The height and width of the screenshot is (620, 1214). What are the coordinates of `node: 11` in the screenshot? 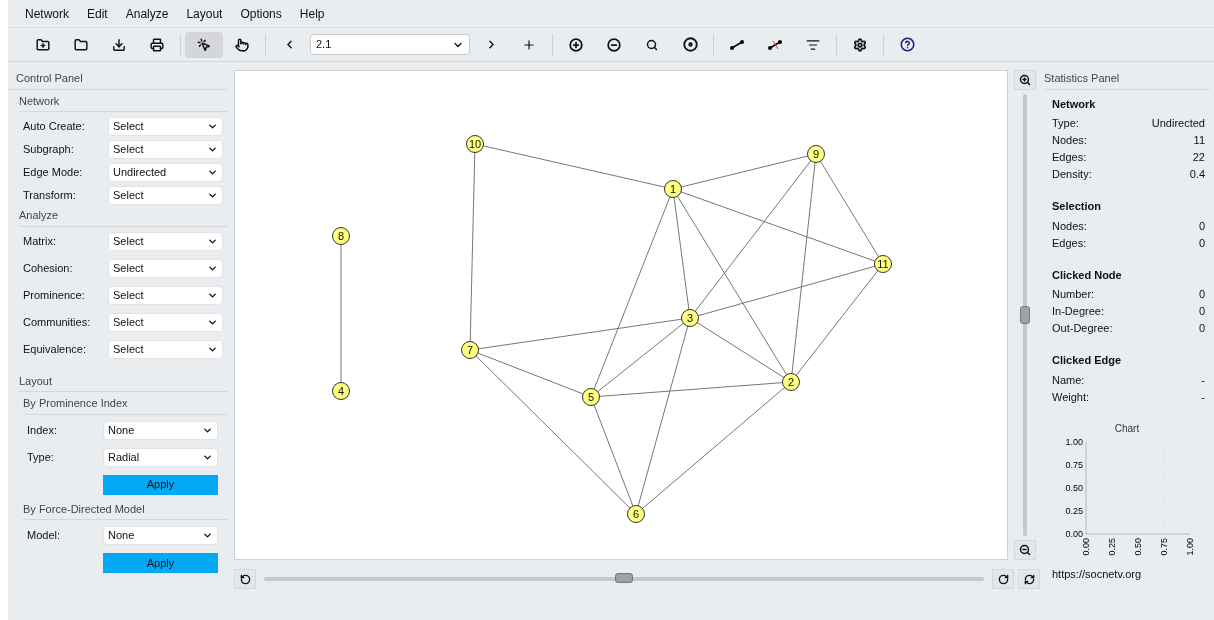 It's located at (883, 264).